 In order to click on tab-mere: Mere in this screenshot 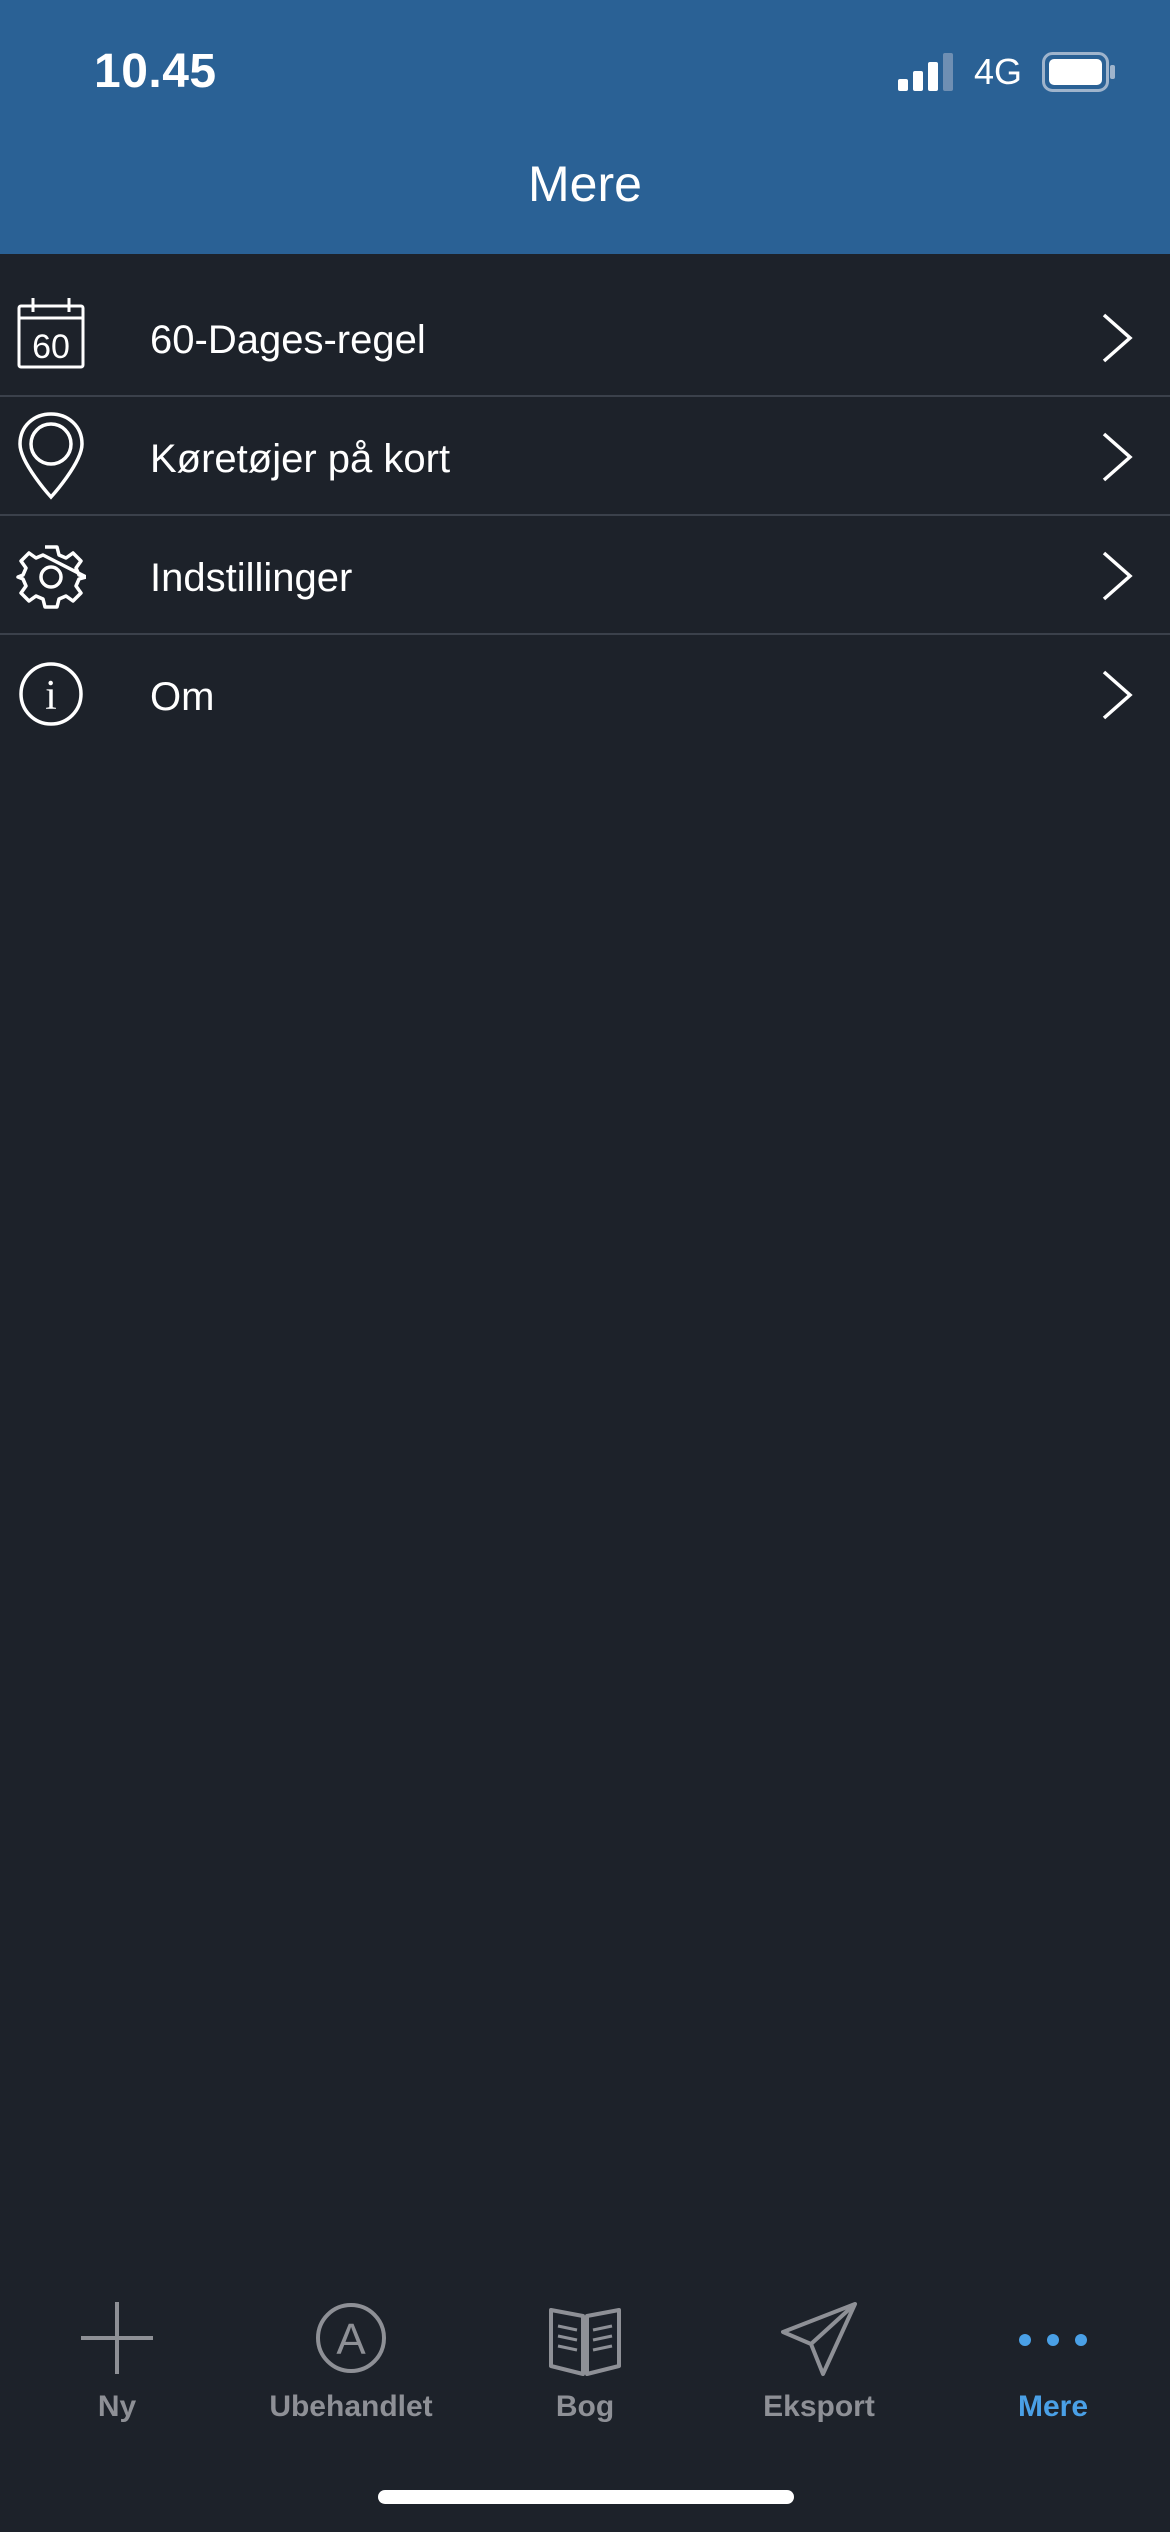, I will do `click(1053, 2358)`.